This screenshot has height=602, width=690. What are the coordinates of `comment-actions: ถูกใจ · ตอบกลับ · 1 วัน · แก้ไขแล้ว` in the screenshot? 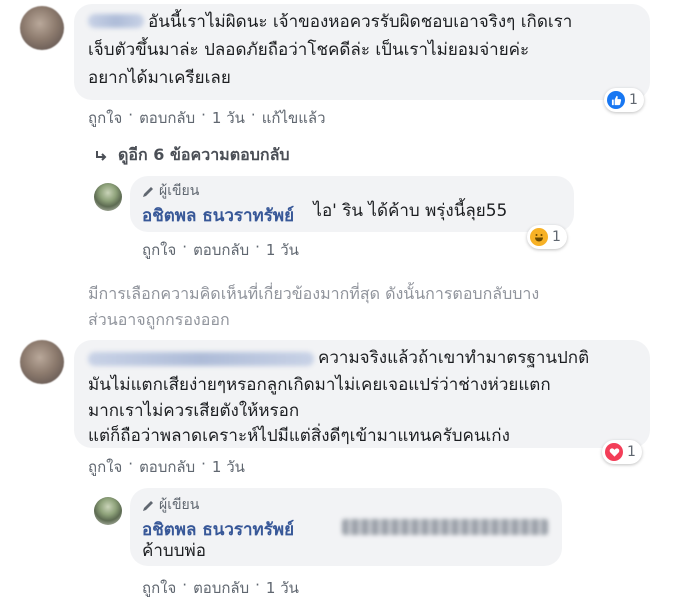 It's located at (207, 118).